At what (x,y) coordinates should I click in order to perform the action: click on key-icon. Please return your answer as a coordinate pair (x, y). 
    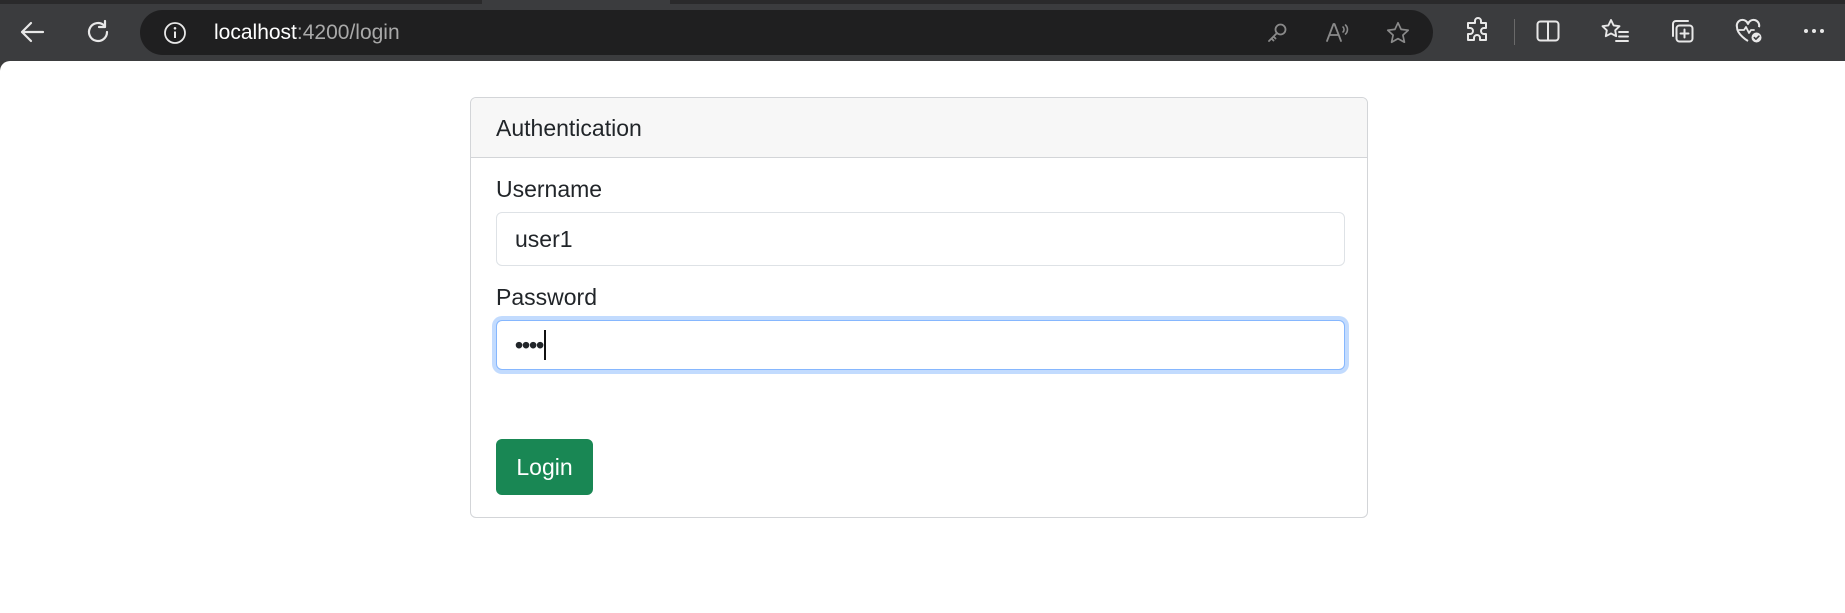
    Looking at the image, I should click on (1277, 33).